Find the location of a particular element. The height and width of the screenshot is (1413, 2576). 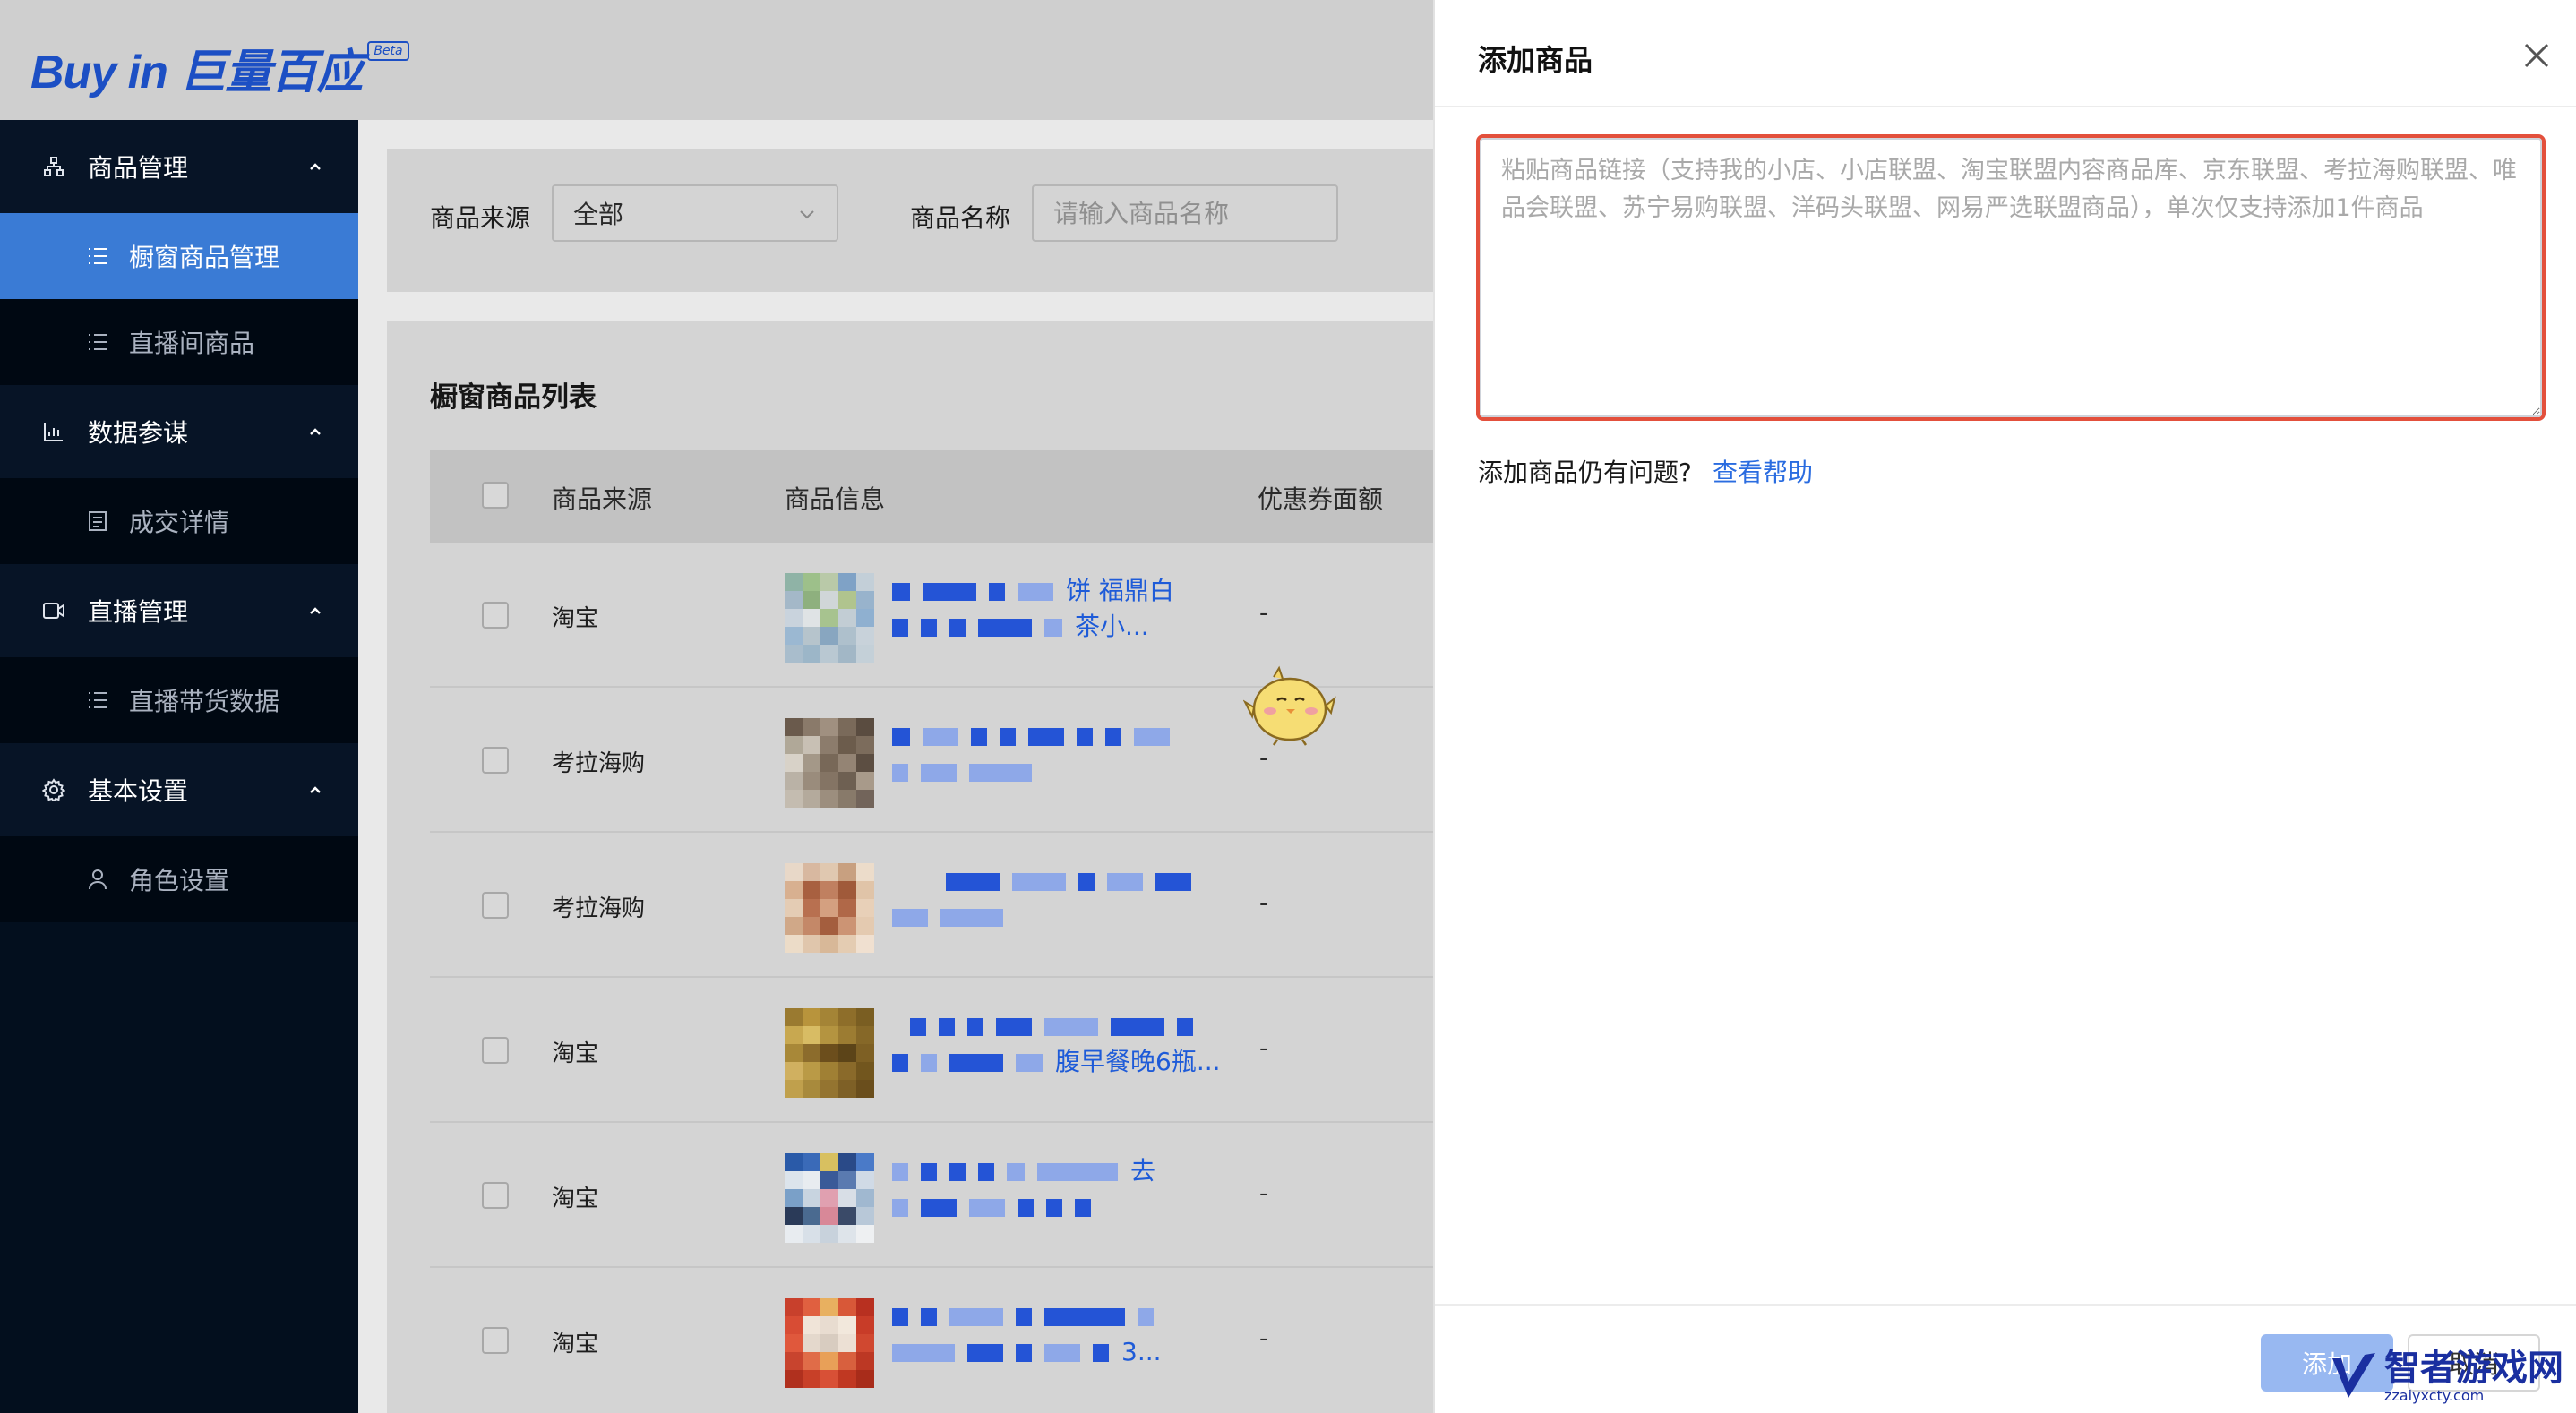

product-title-link: 去 is located at coordinates (1071, 1189).